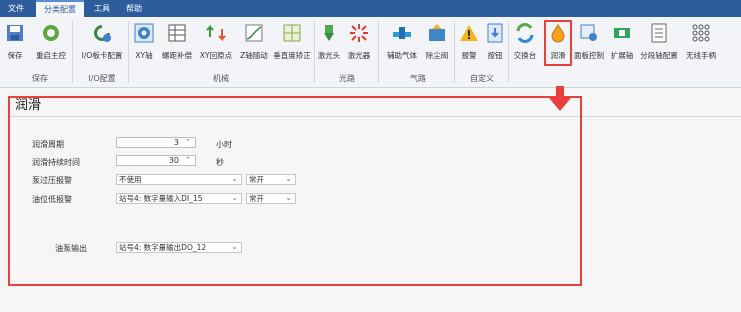 This screenshot has width=741, height=312. What do you see at coordinates (292, 45) in the screenshot?
I see `perpendicularity-correction-button: 垂直度矫正` at bounding box center [292, 45].